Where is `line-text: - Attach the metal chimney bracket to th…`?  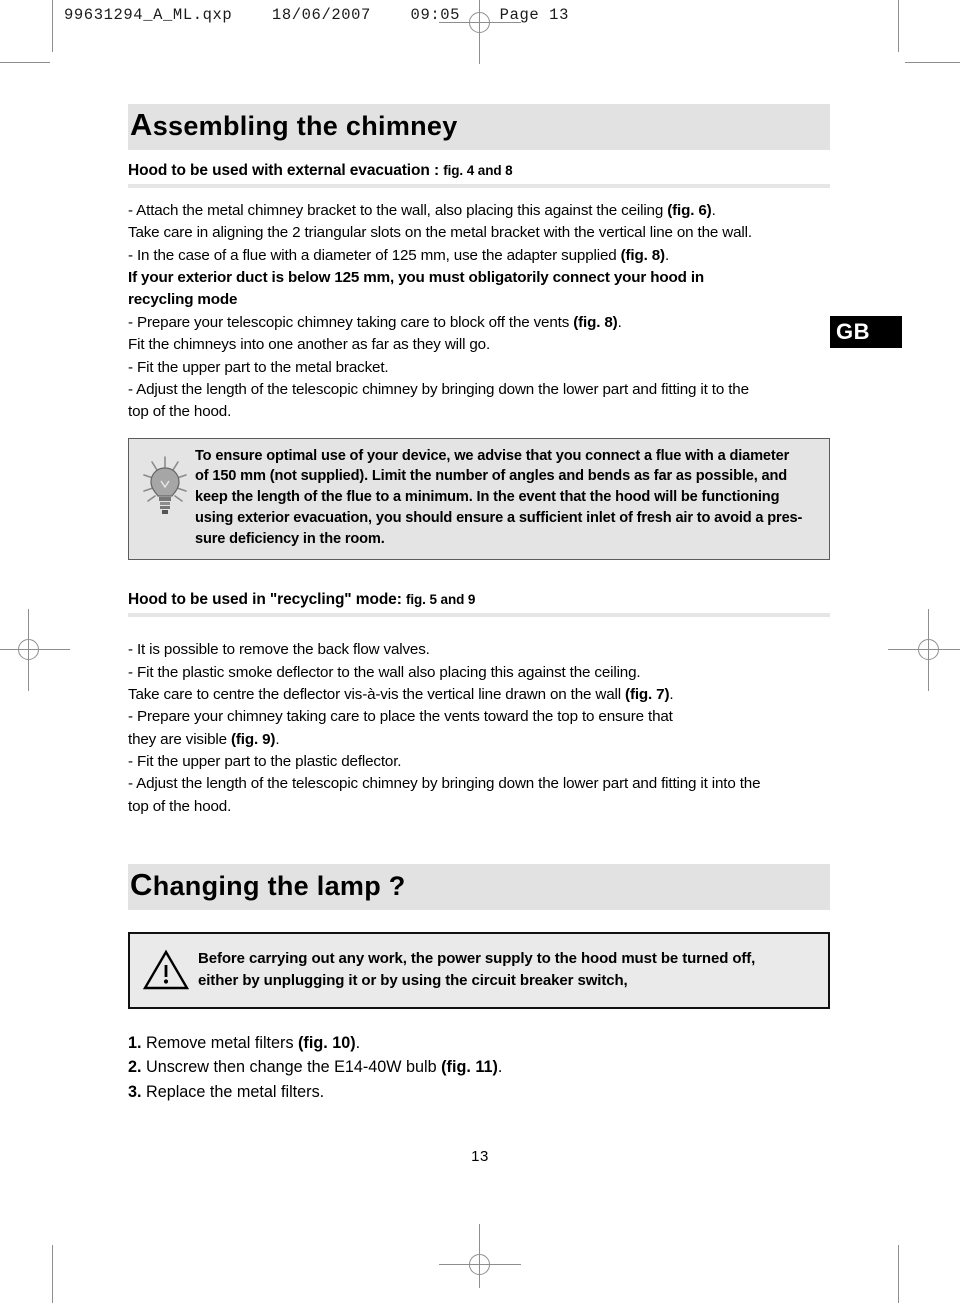 line-text: - Attach the metal chimney bracket to th… is located at coordinates (398, 211).